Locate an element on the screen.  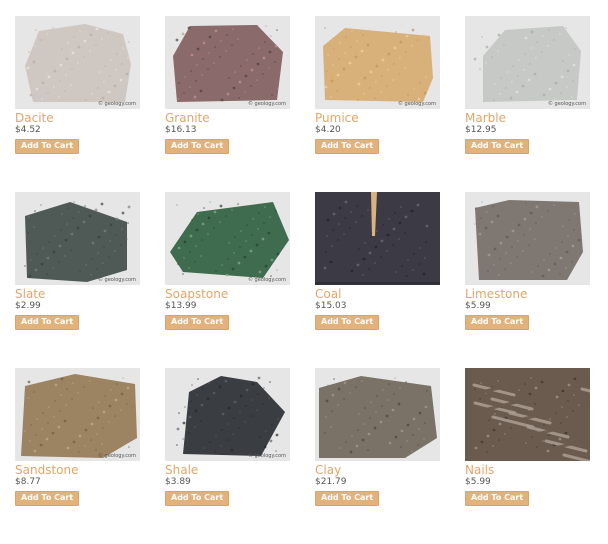
soapstone-rock-photo is located at coordinates (227, 238).